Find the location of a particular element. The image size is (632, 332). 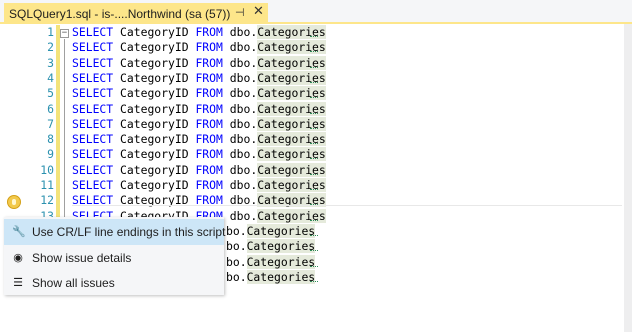

vertical-scrollbar is located at coordinates (628, 178).